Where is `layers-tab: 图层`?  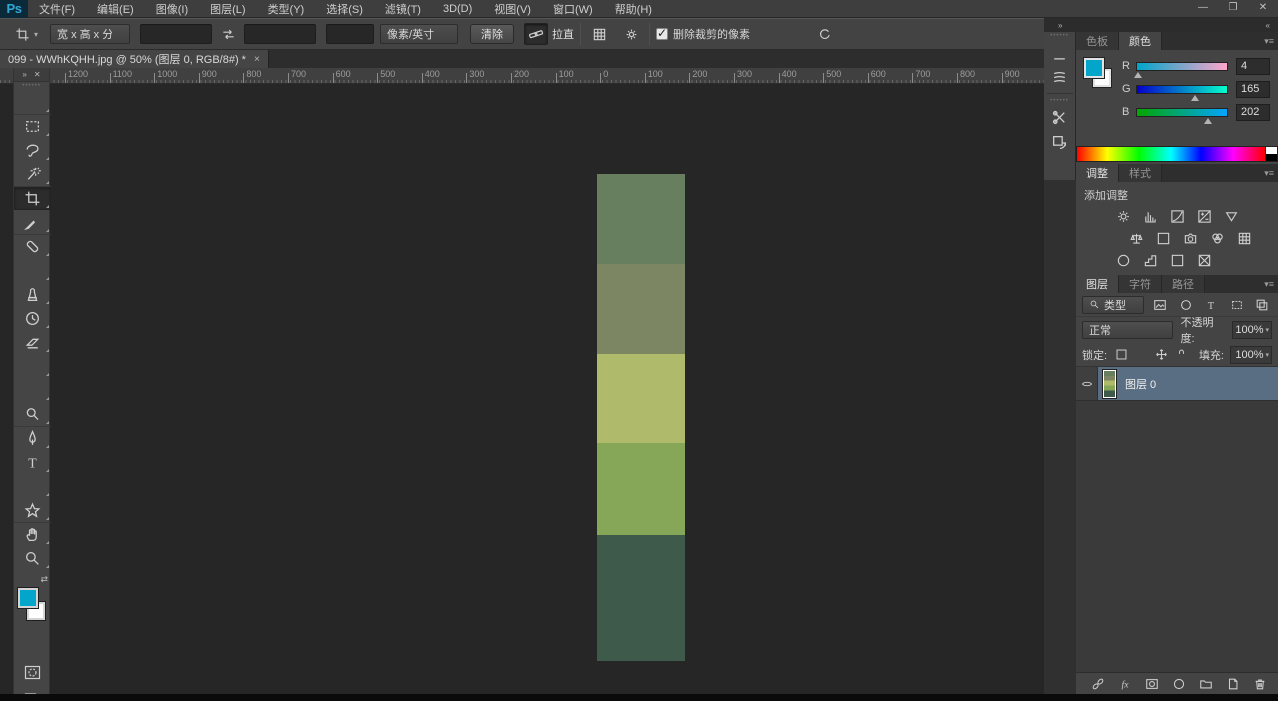
layers-tab: 图层 is located at coordinates (1097, 284).